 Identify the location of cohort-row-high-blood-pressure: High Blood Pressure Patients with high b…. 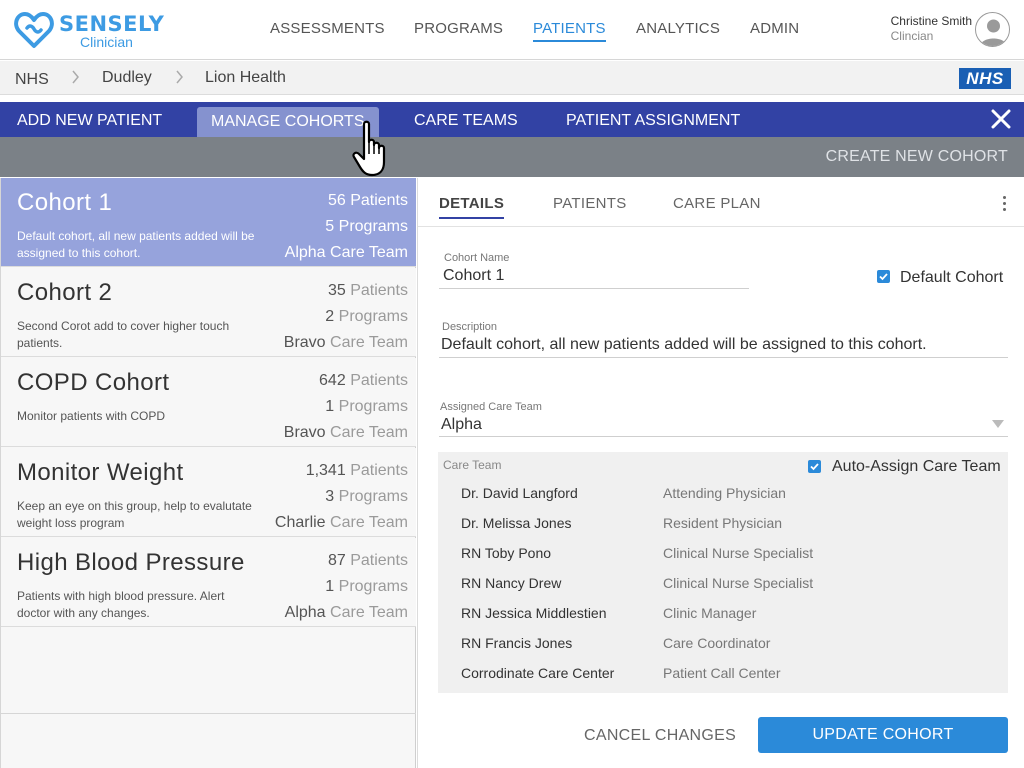
(208, 582).